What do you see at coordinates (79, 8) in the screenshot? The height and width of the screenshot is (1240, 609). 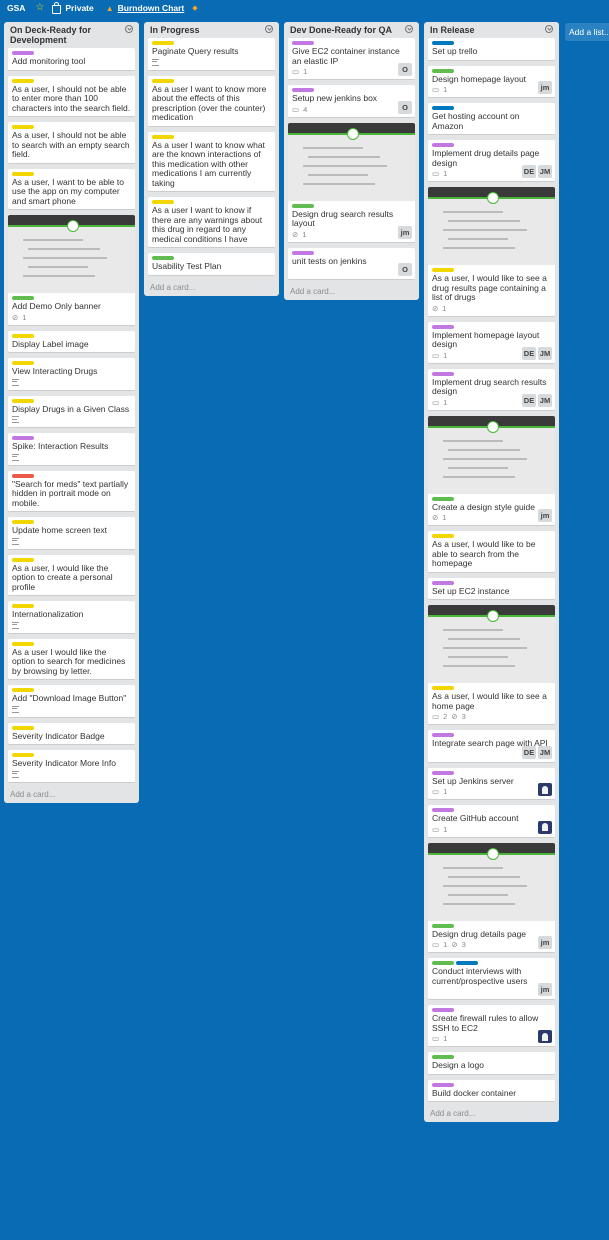 I see `visibility-button: Private` at bounding box center [79, 8].